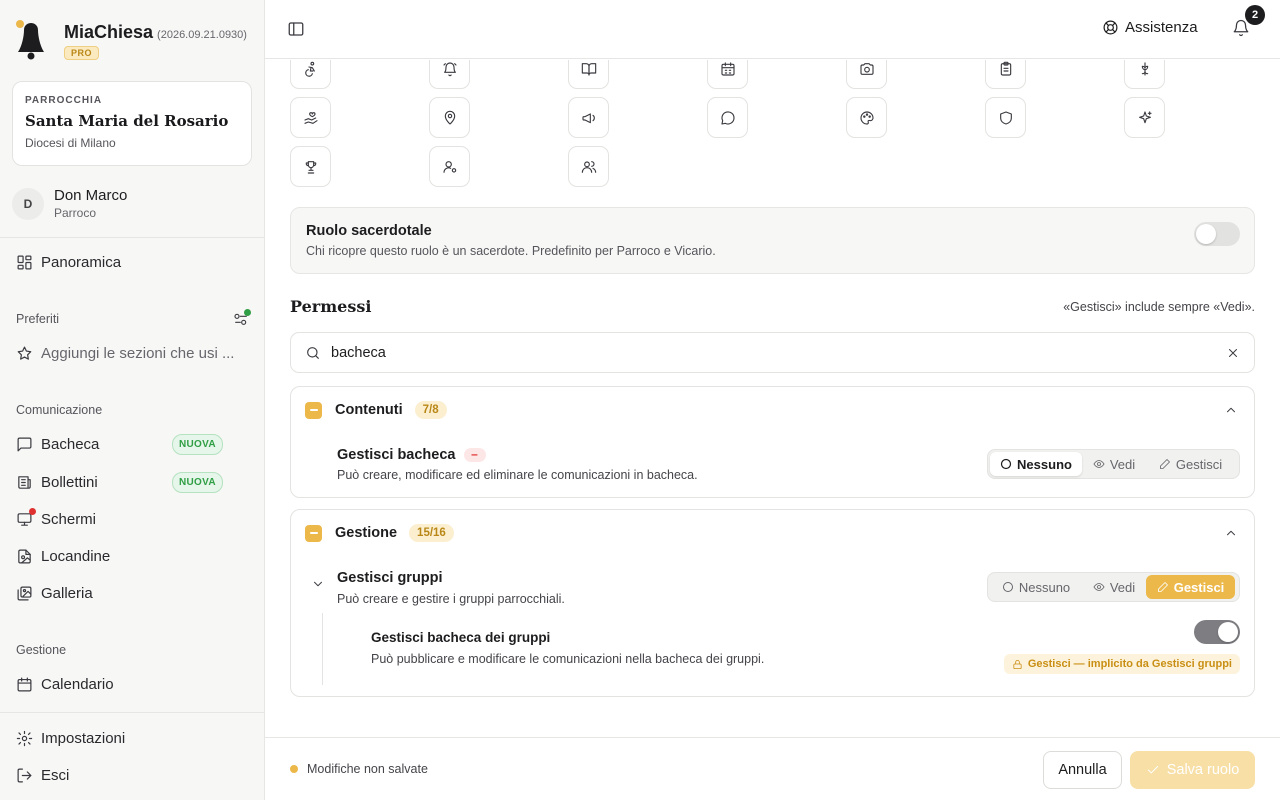  Describe the element at coordinates (474, 455) in the screenshot. I see `changed-marker: –` at that location.